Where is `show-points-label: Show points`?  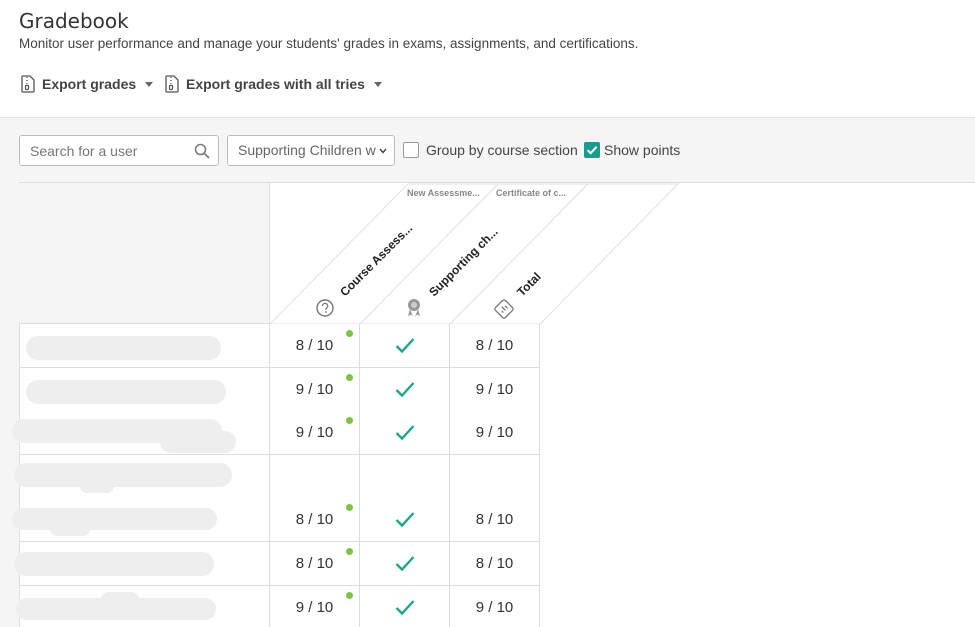 show-points-label: Show points is located at coordinates (642, 150).